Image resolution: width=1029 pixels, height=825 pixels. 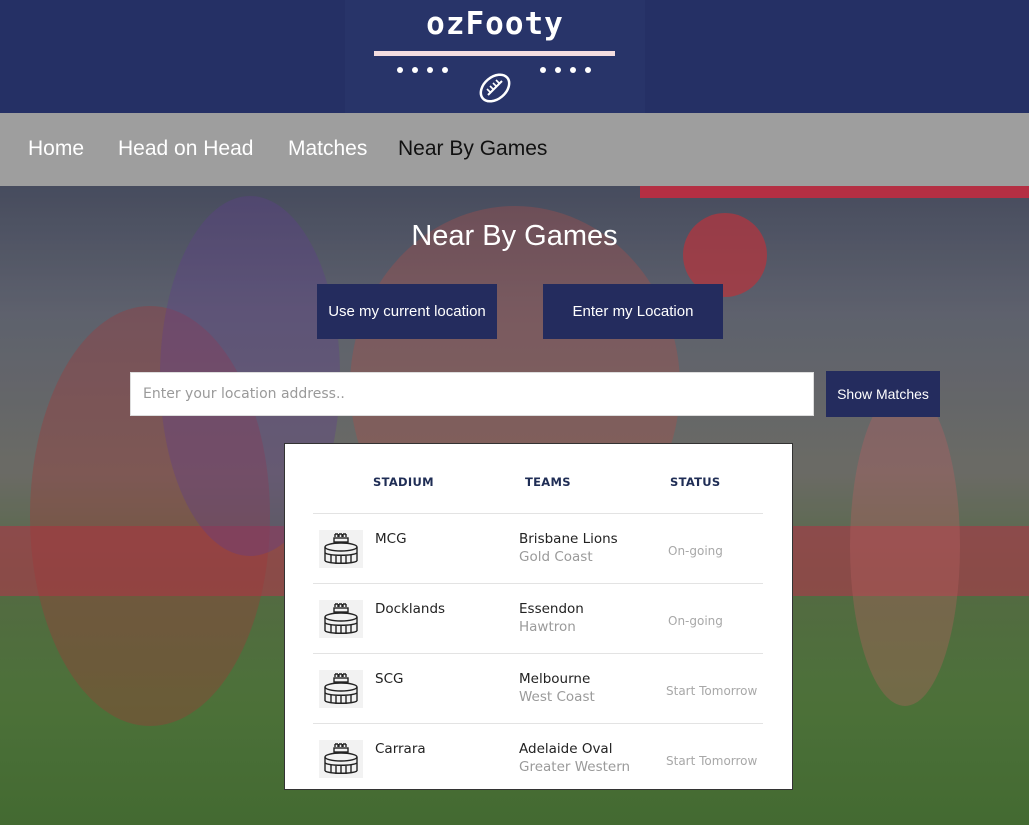 I want to click on nav-item-home: Home, so click(x=56, y=149).